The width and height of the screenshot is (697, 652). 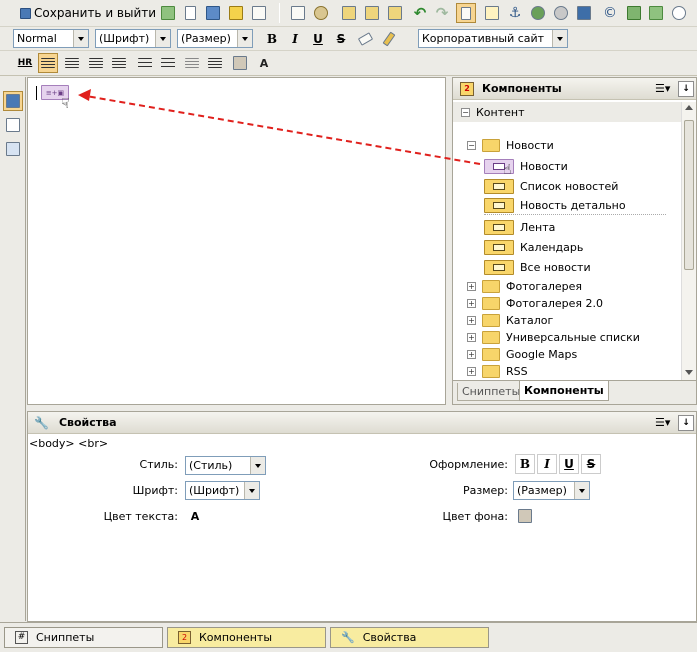 I want to click on prop-bold-button: B, so click(x=525, y=464).